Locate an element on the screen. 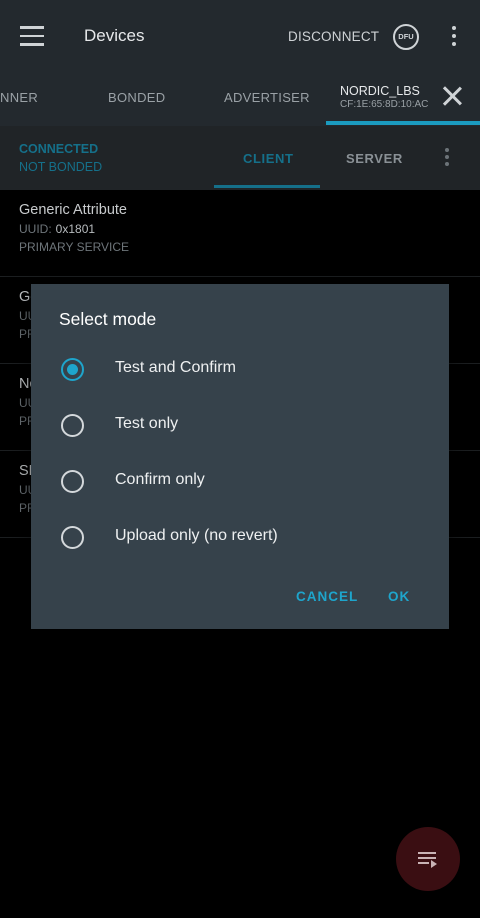 This screenshot has width=480, height=918. mode-option-label: Test and Confirm is located at coordinates (175, 367).